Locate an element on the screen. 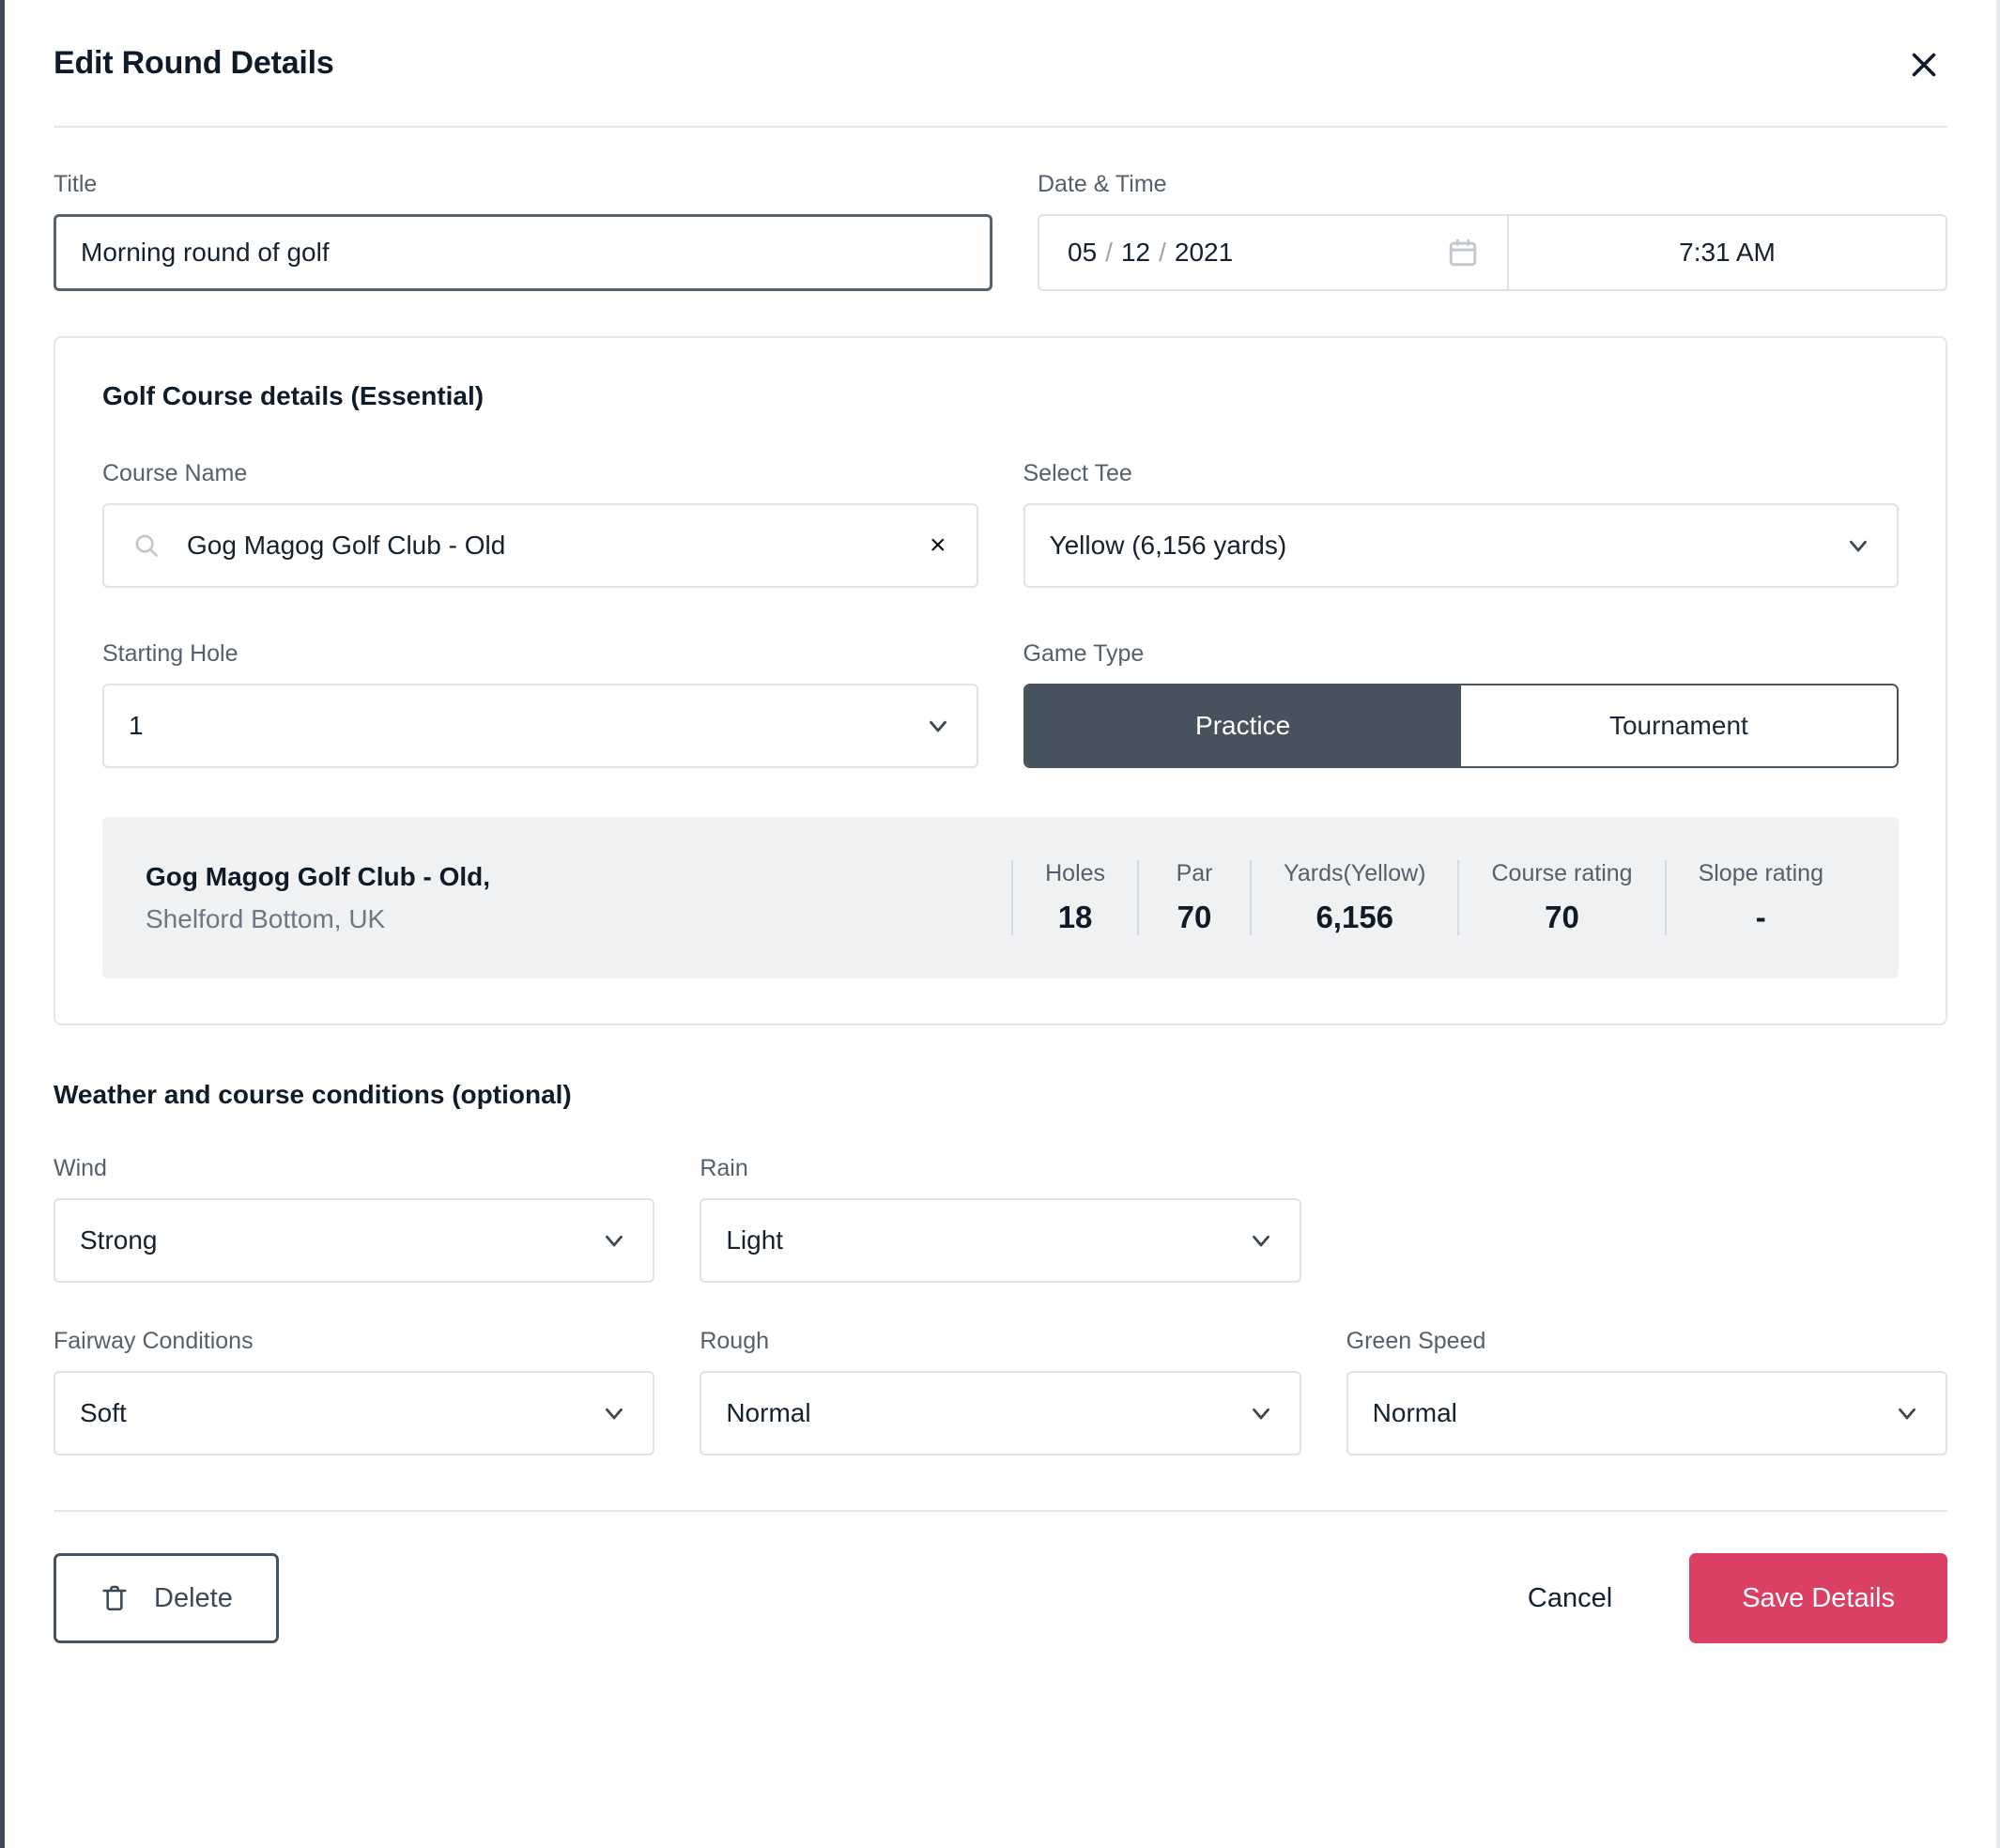  game-type-segmented-control: Practice Tournament is located at coordinates (1461, 726).